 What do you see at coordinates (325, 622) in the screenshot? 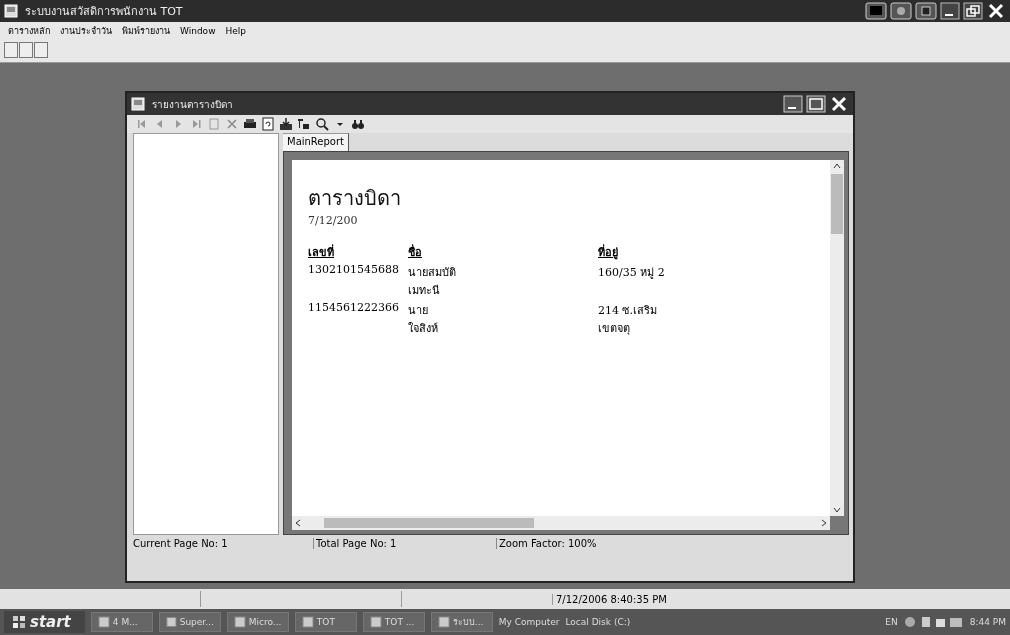
I see `taskbar-button: TOT` at bounding box center [325, 622].